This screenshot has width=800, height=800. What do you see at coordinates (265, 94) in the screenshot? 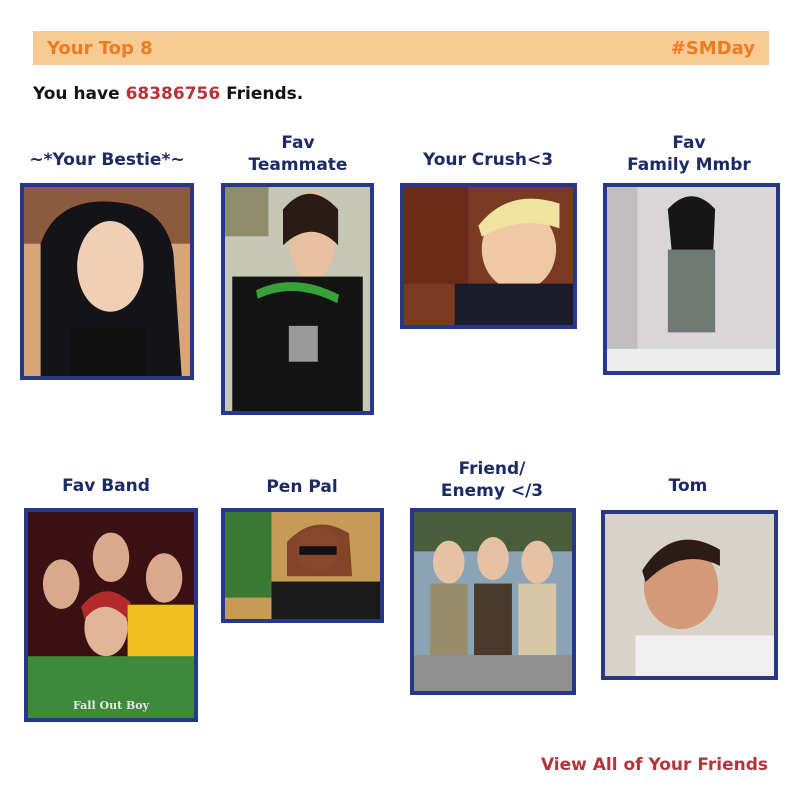
I see `friend-count-suffix: Friends.` at bounding box center [265, 94].